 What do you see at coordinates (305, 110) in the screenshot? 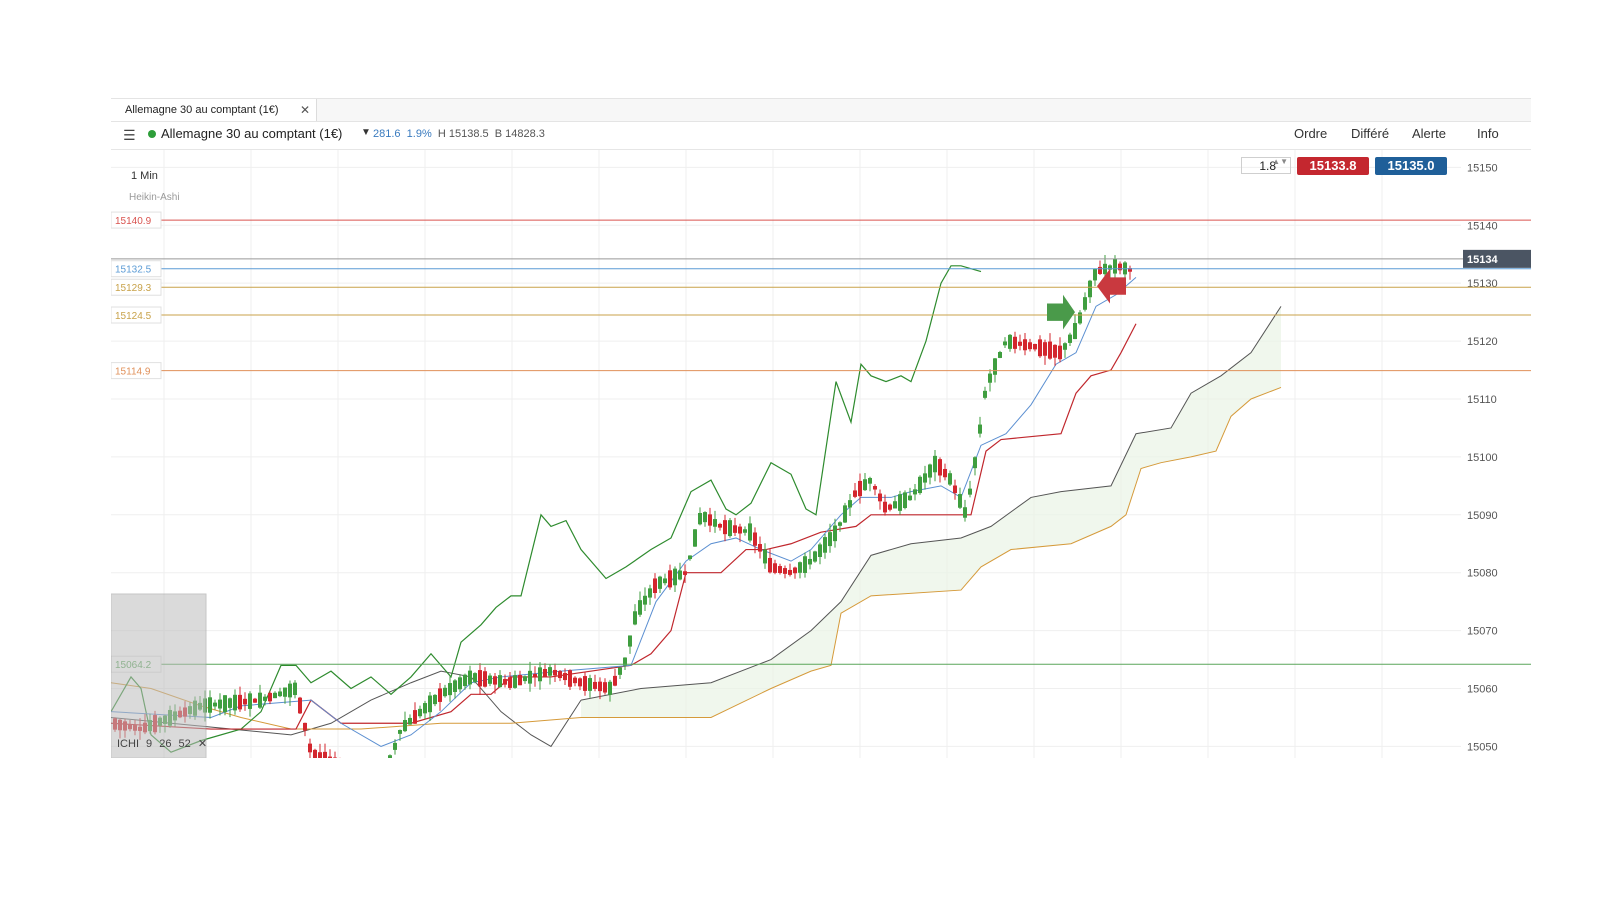
I see `tab-close-icon: ✕` at bounding box center [305, 110].